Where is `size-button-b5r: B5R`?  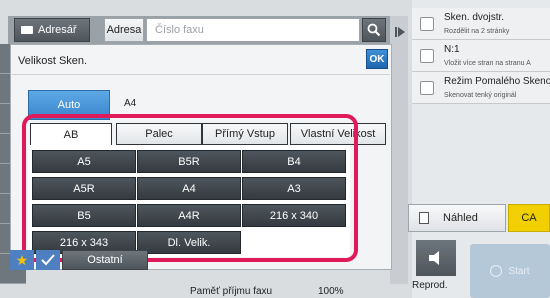 size-button-b5r: B5R is located at coordinates (189, 161).